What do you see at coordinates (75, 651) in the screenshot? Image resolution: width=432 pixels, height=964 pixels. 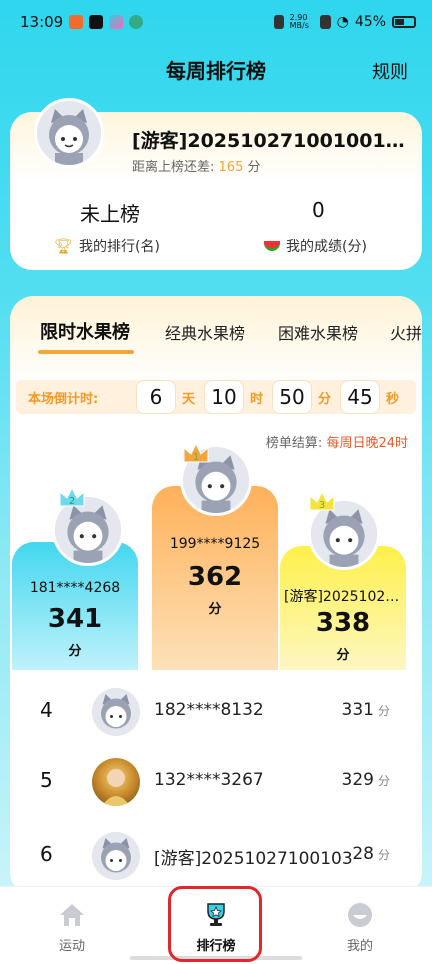 I see `podium-second-unit: 分` at bounding box center [75, 651].